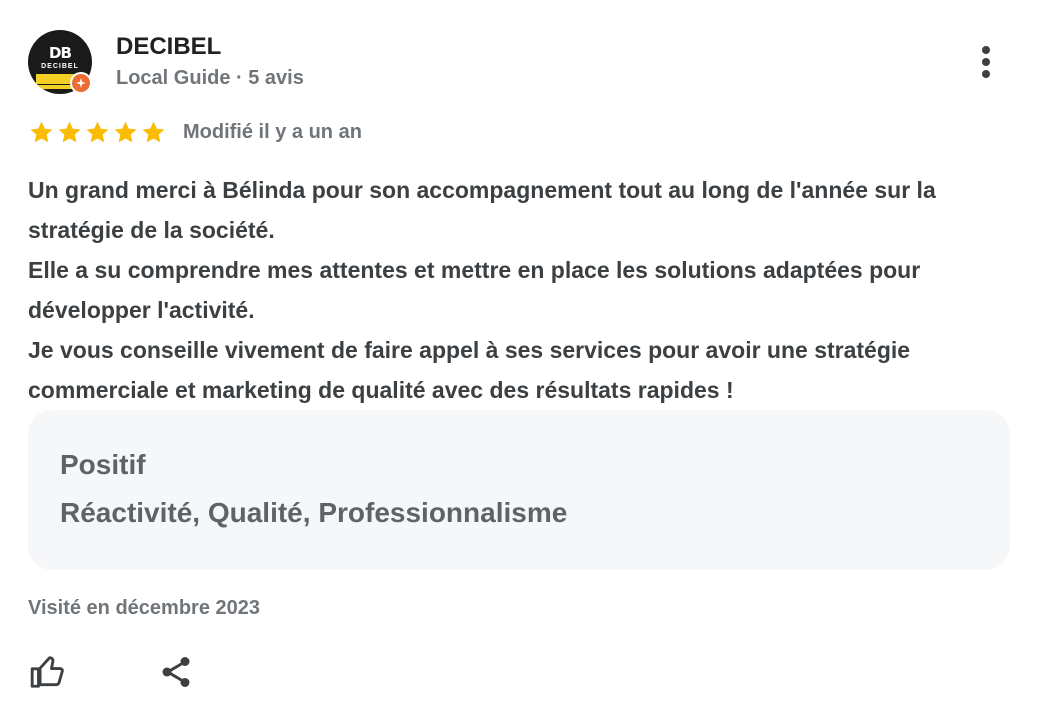 The image size is (1040, 716). I want to click on thumbs-up-icon, so click(47, 672).